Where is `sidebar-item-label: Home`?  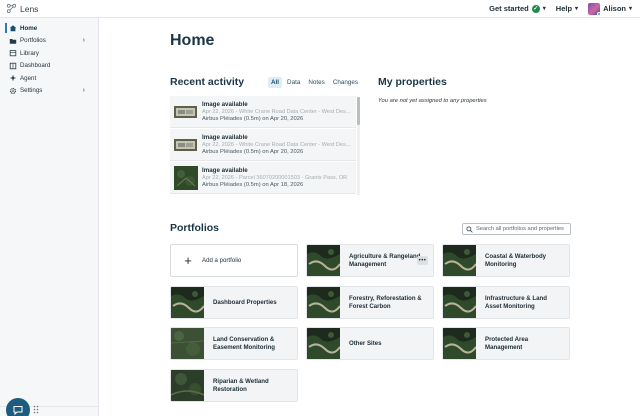 sidebar-item-label: Home is located at coordinates (29, 28).